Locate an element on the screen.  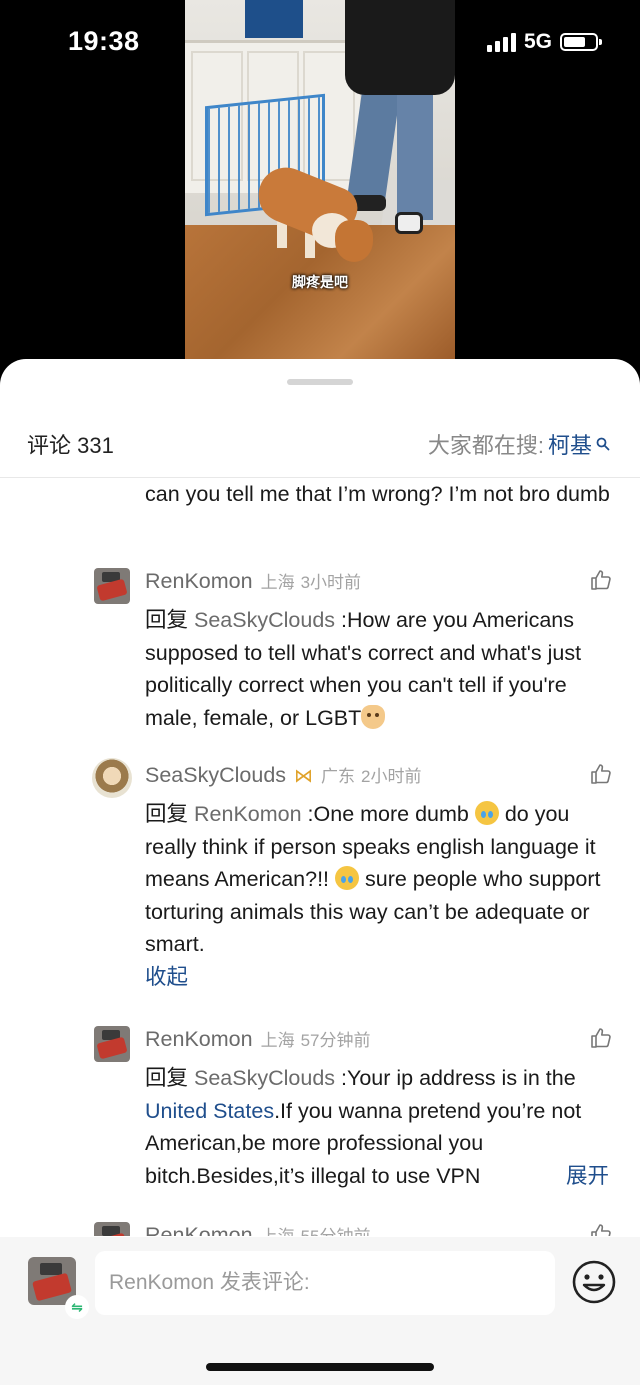
comment-username: SeaSkyClouds is located at coordinates (215, 775).